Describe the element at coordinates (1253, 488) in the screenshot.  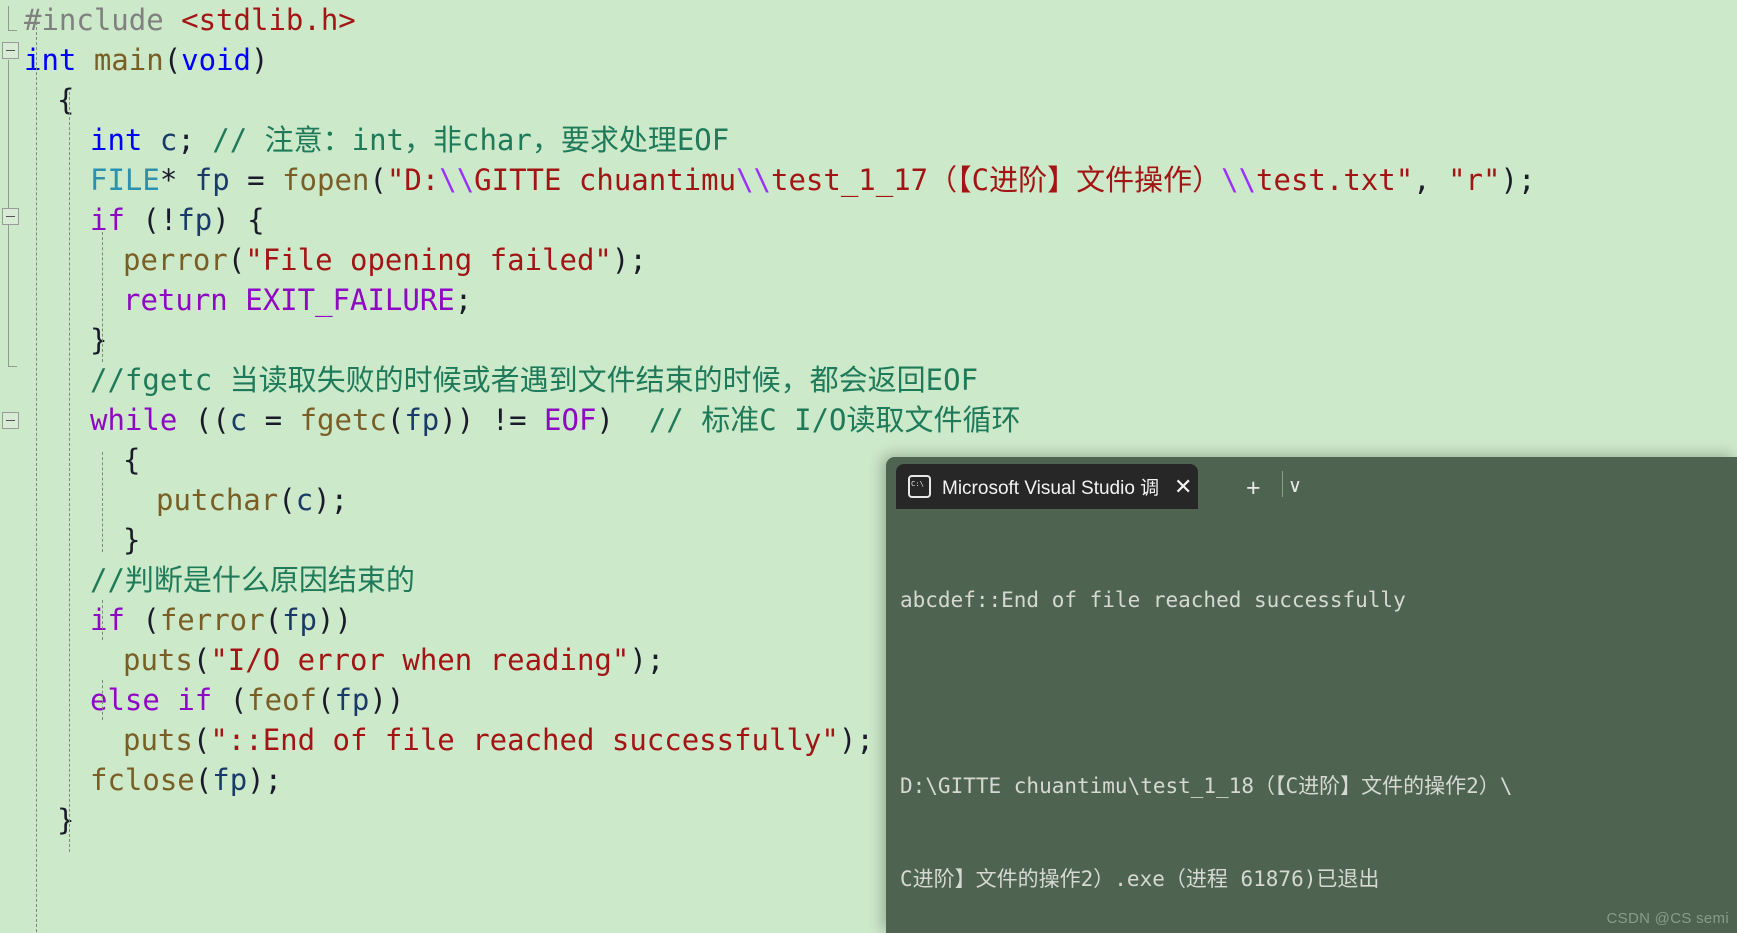
I see `new-tab-icon: +` at that location.